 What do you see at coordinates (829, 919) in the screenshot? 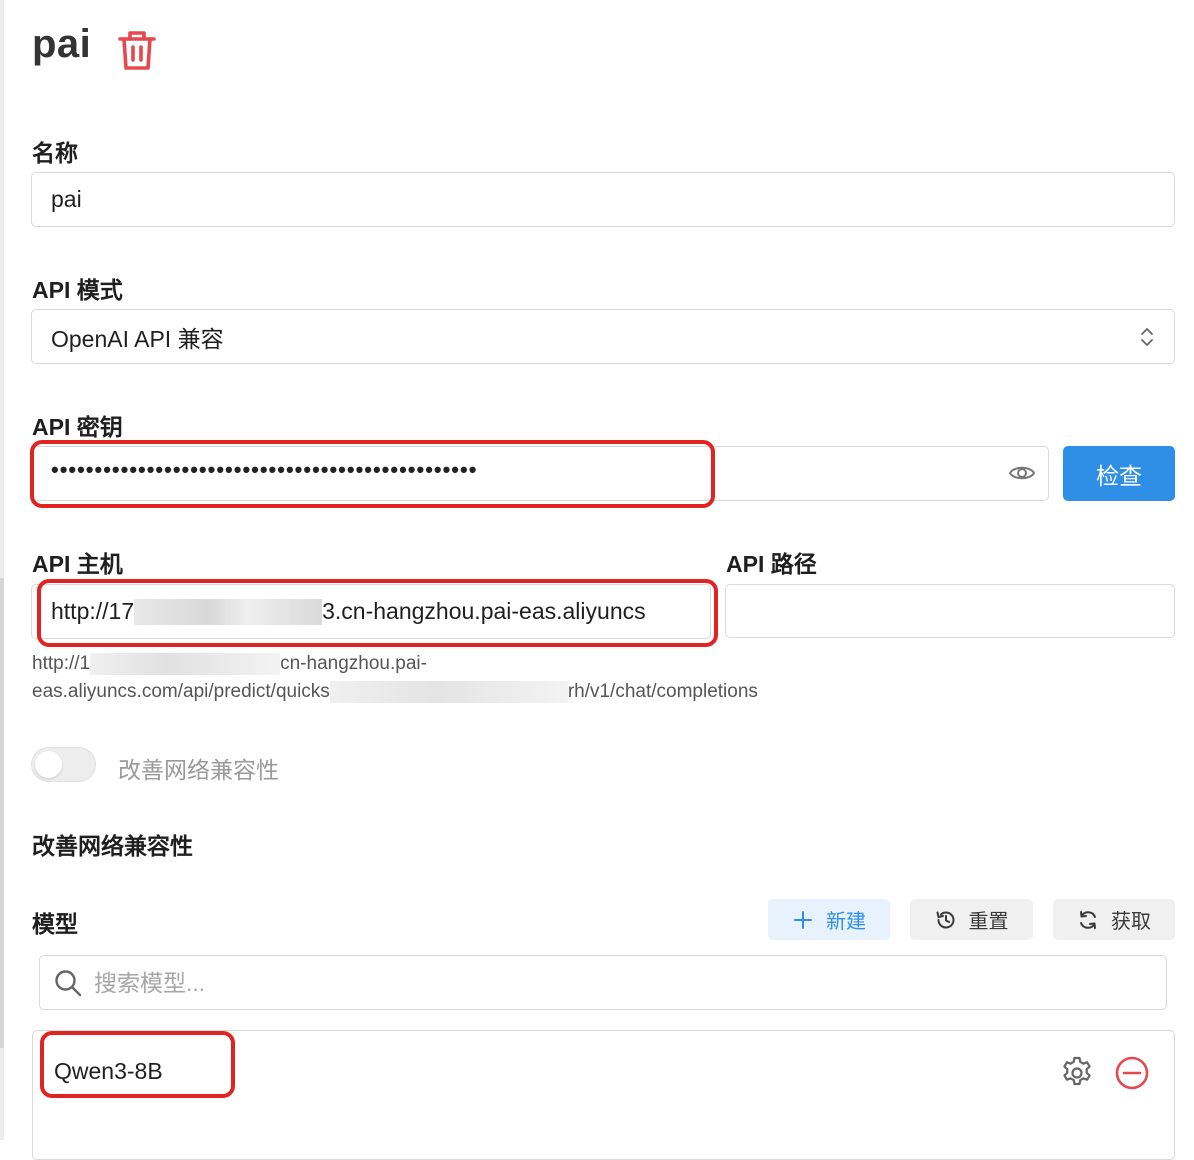
I see `new-model-button: 新建` at bounding box center [829, 919].